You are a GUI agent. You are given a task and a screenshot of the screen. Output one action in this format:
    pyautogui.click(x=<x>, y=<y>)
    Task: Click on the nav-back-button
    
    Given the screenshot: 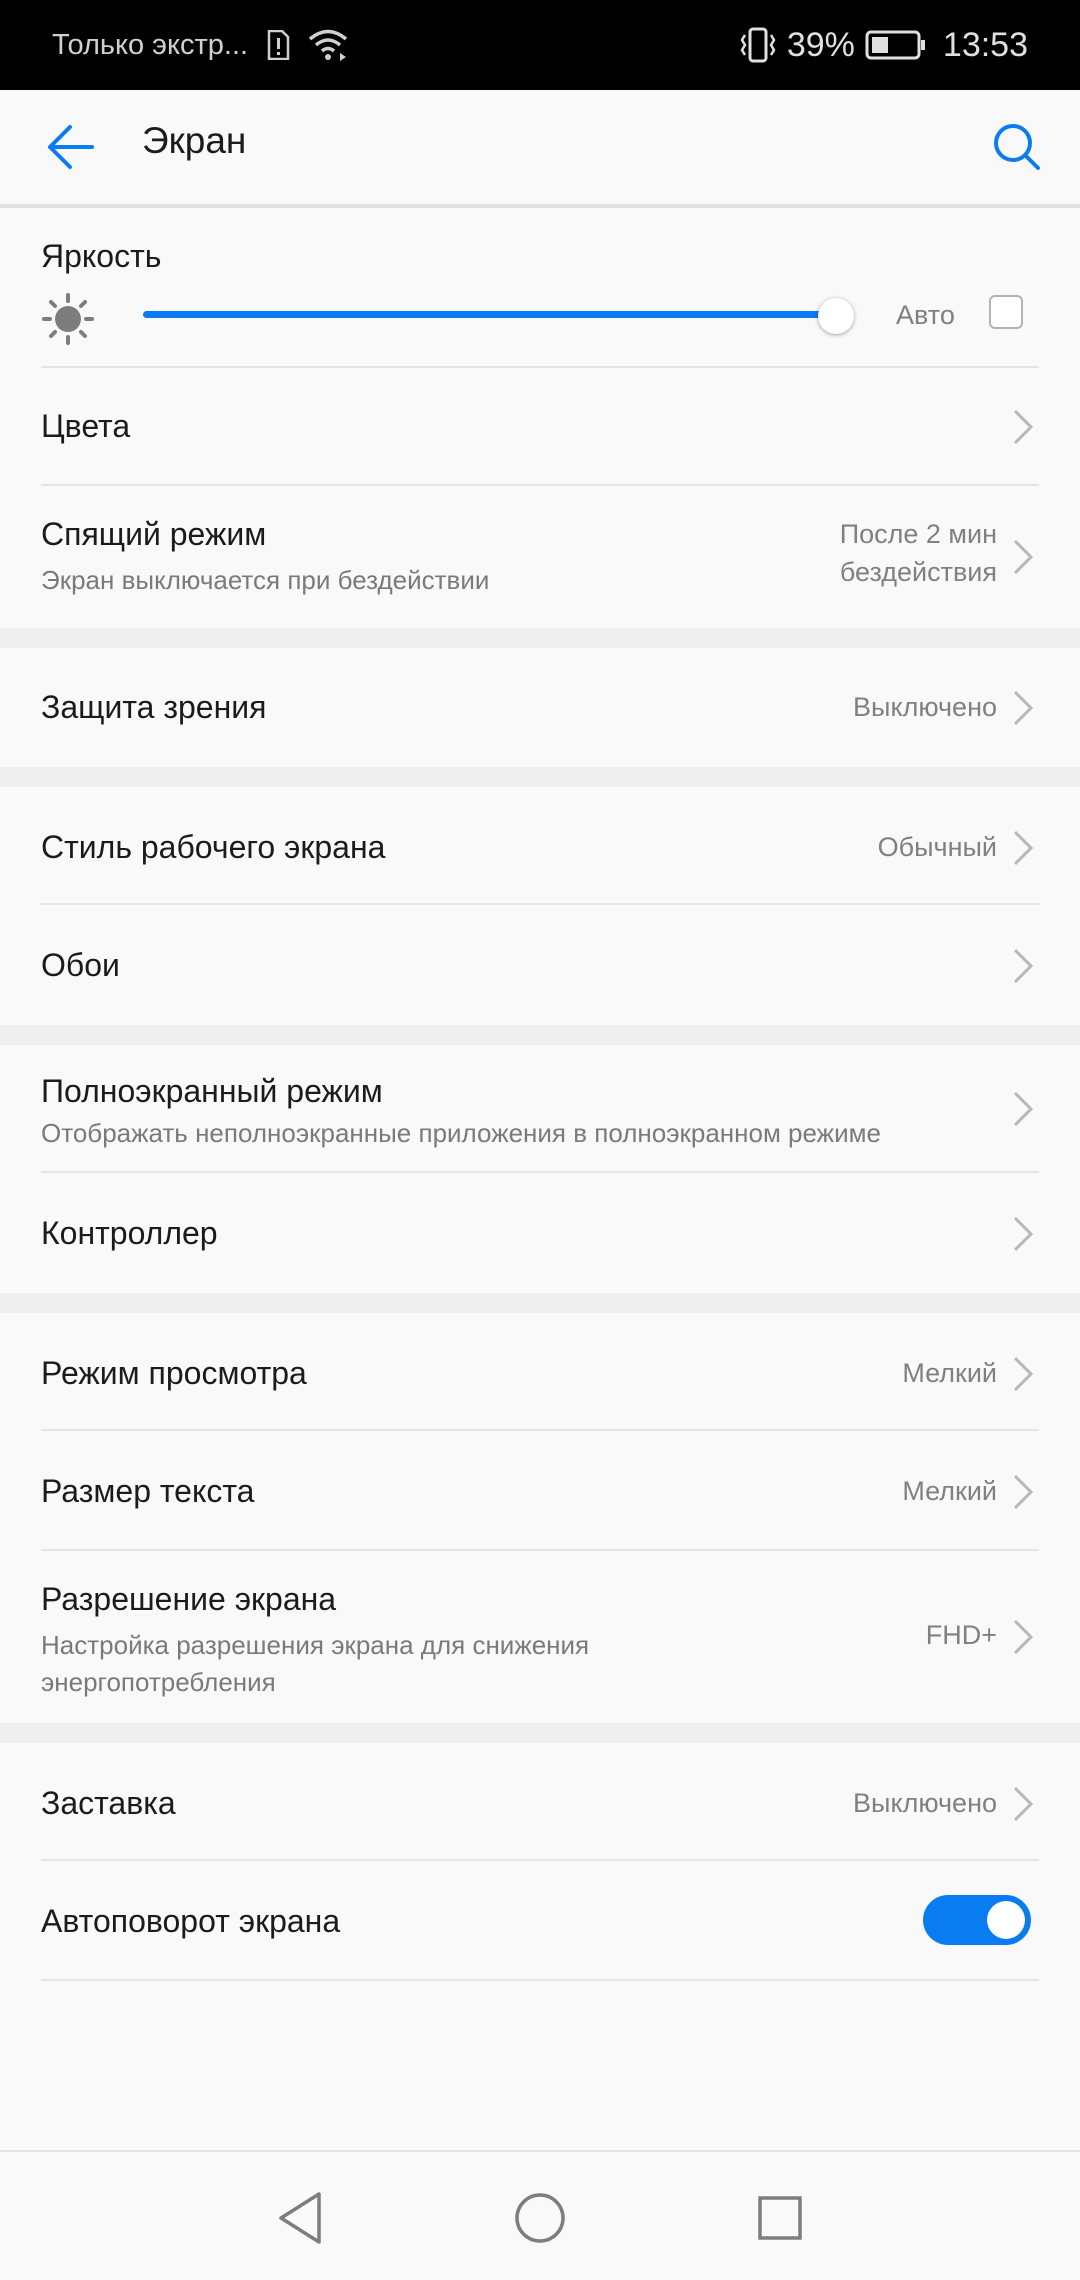 What is the action you would take?
    pyautogui.click(x=300, y=2218)
    